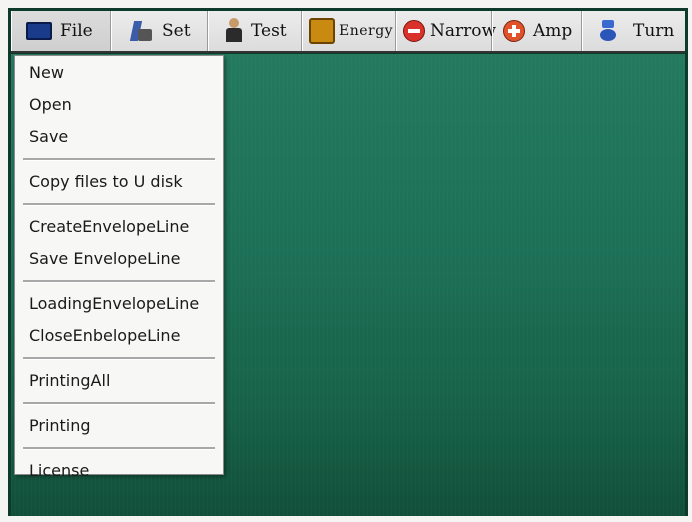 Image resolution: width=692 pixels, height=522 pixels. I want to click on menu-test-label: Test, so click(269, 31).